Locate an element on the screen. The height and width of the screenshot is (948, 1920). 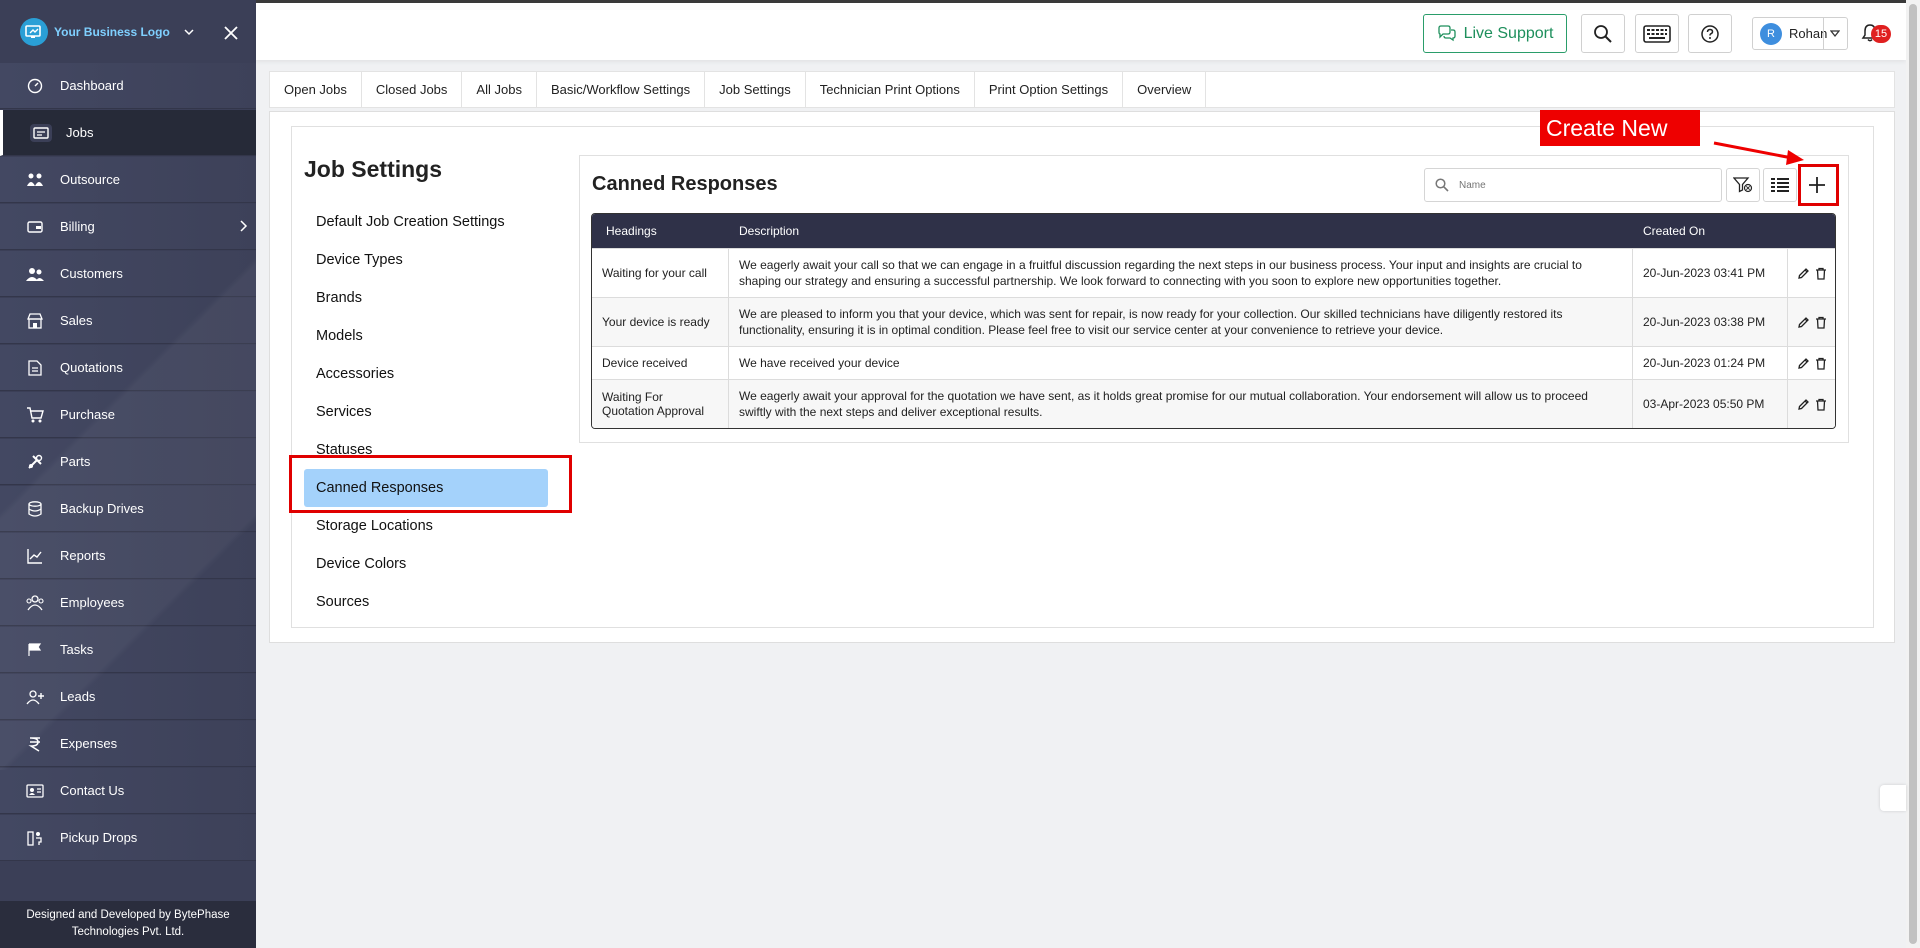
sidebar-item-label: Sales is located at coordinates (76, 320).